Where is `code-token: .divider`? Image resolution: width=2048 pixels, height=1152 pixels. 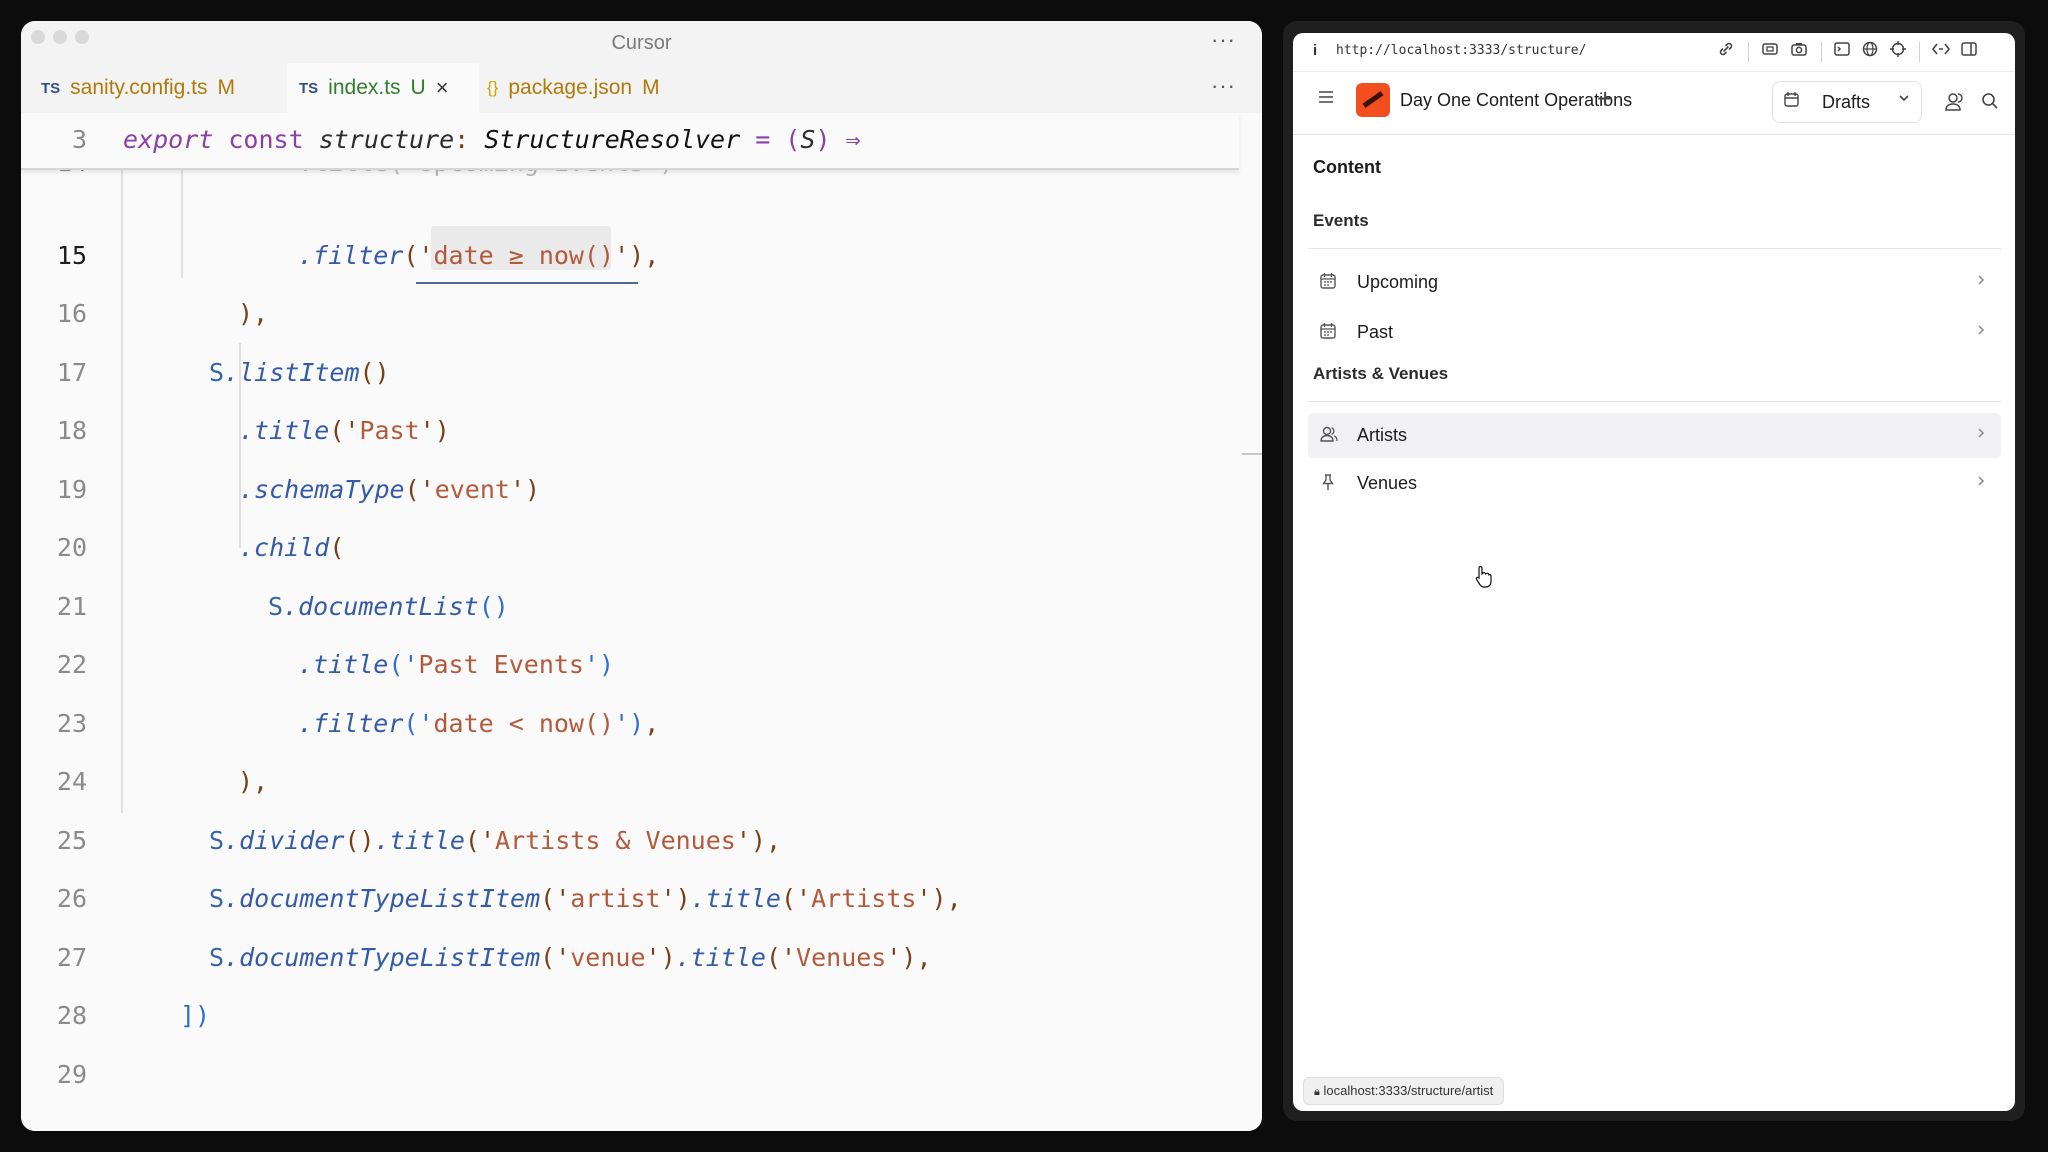 code-token: .divider is located at coordinates (284, 840).